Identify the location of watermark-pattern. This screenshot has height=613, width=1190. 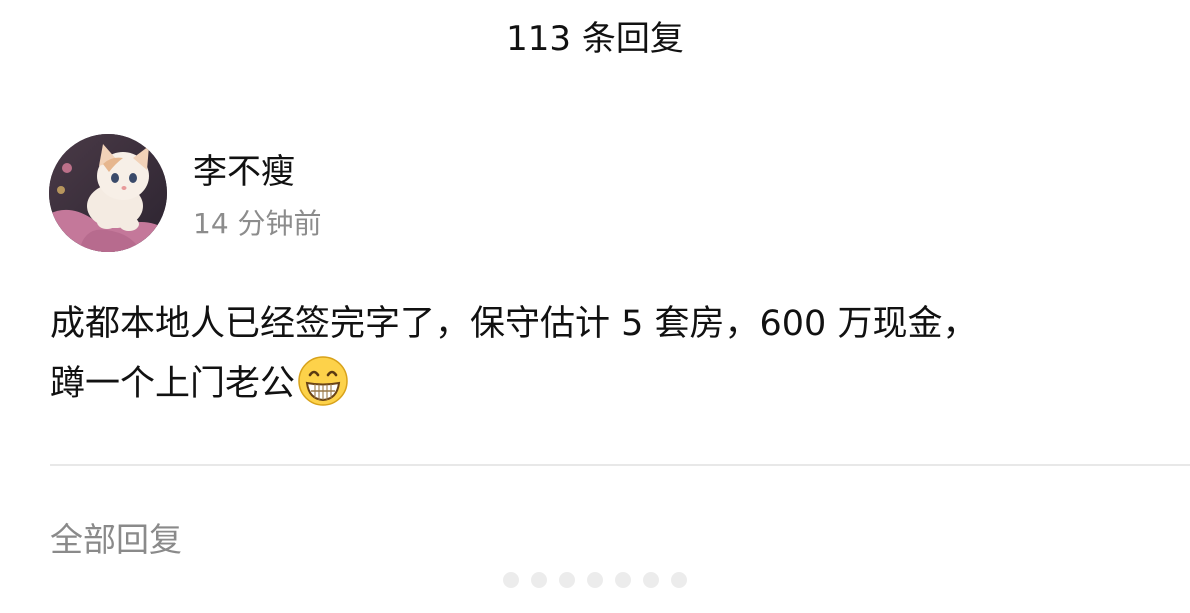
(595, 580).